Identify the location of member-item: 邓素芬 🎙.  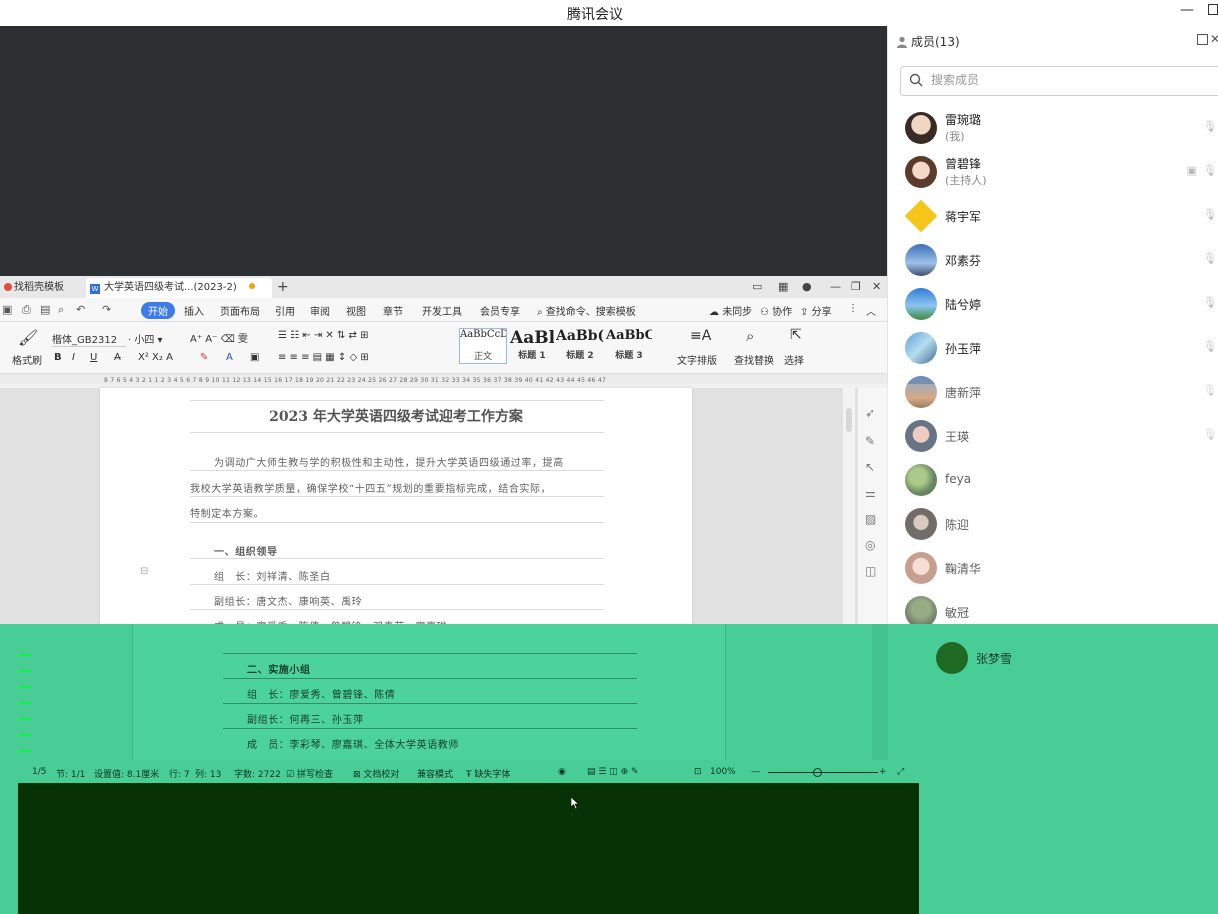
(1053, 260).